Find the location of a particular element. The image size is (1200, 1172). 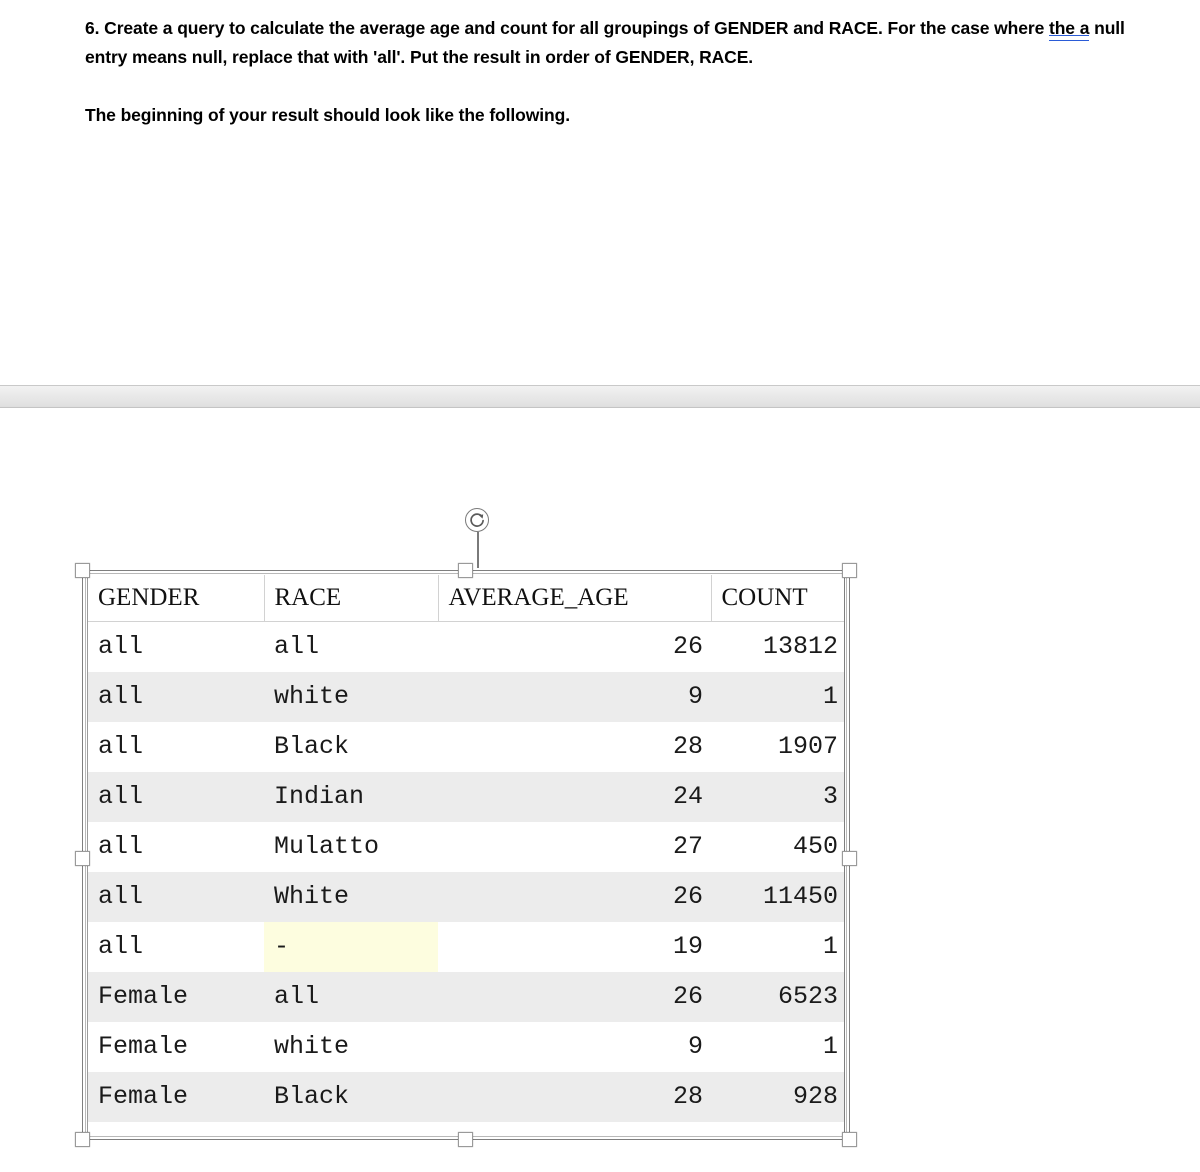

rotate-icon is located at coordinates (477, 520).